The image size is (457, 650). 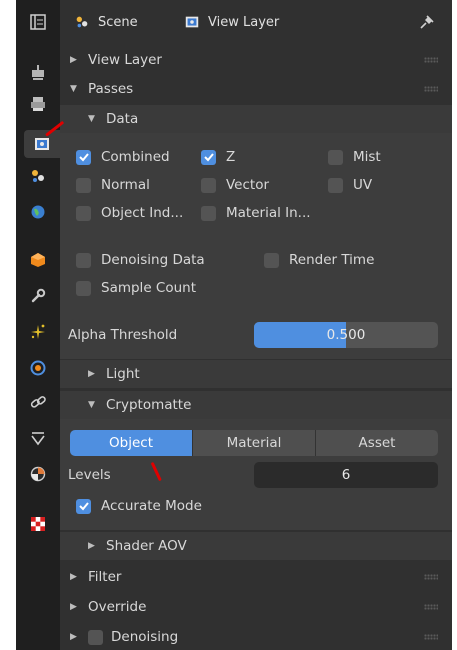 I want to click on object-tab, so click(x=38, y=260).